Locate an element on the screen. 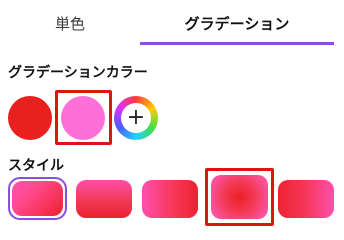 The height and width of the screenshot is (240, 344). add-color-inner: + is located at coordinates (136, 118).